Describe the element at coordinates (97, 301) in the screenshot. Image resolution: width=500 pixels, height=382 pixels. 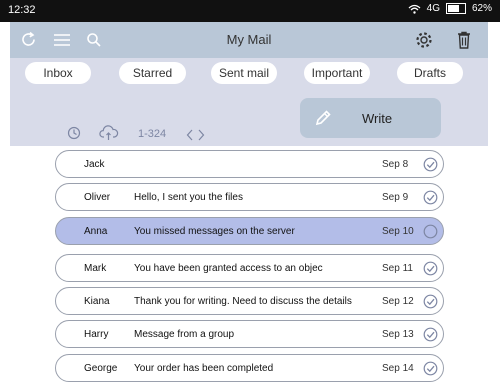
I see `email-sender: Kiana` at that location.